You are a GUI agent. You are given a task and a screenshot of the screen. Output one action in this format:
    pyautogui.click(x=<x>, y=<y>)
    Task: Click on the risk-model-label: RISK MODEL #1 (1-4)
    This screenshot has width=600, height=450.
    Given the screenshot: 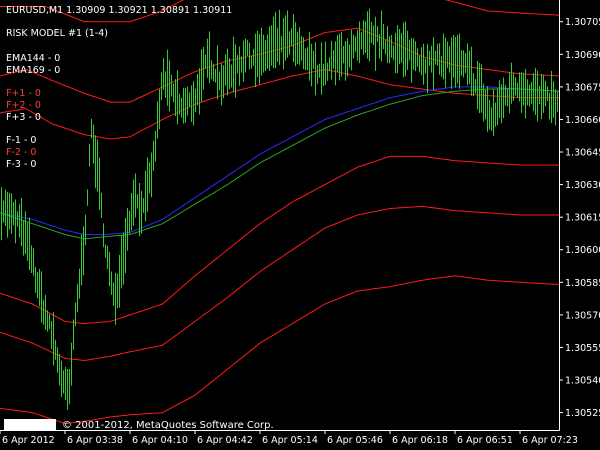 What is the action you would take?
    pyautogui.click(x=57, y=33)
    